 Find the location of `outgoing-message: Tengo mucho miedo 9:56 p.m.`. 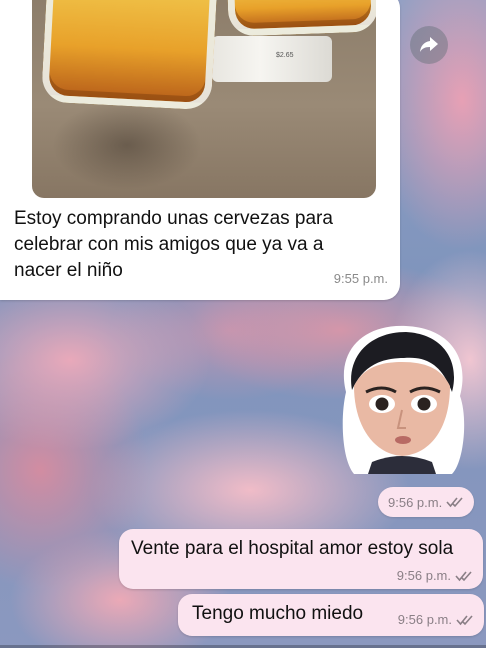

outgoing-message: Tengo mucho miedo 9:56 p.m. is located at coordinates (331, 615).